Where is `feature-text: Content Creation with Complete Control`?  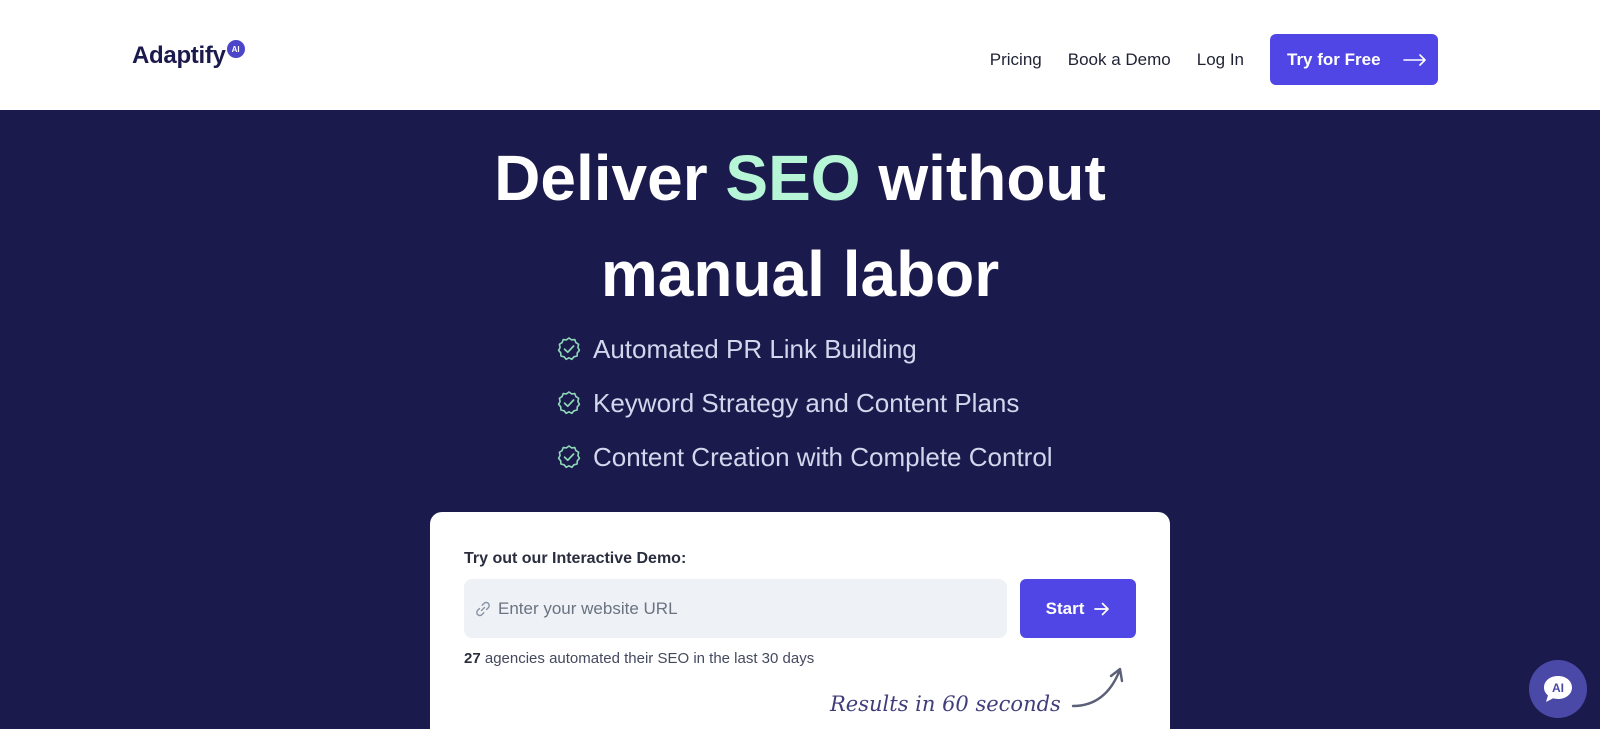 feature-text: Content Creation with Complete Control is located at coordinates (823, 456).